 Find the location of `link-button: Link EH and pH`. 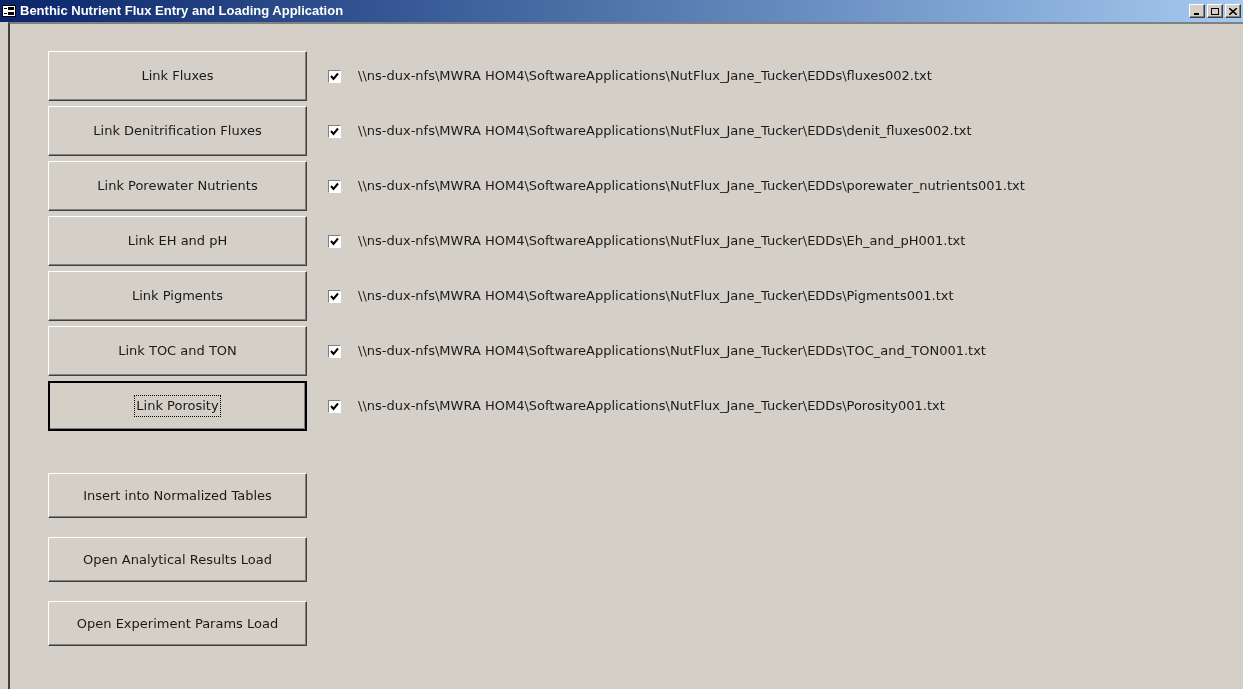

link-button: Link EH and pH is located at coordinates (177, 241).